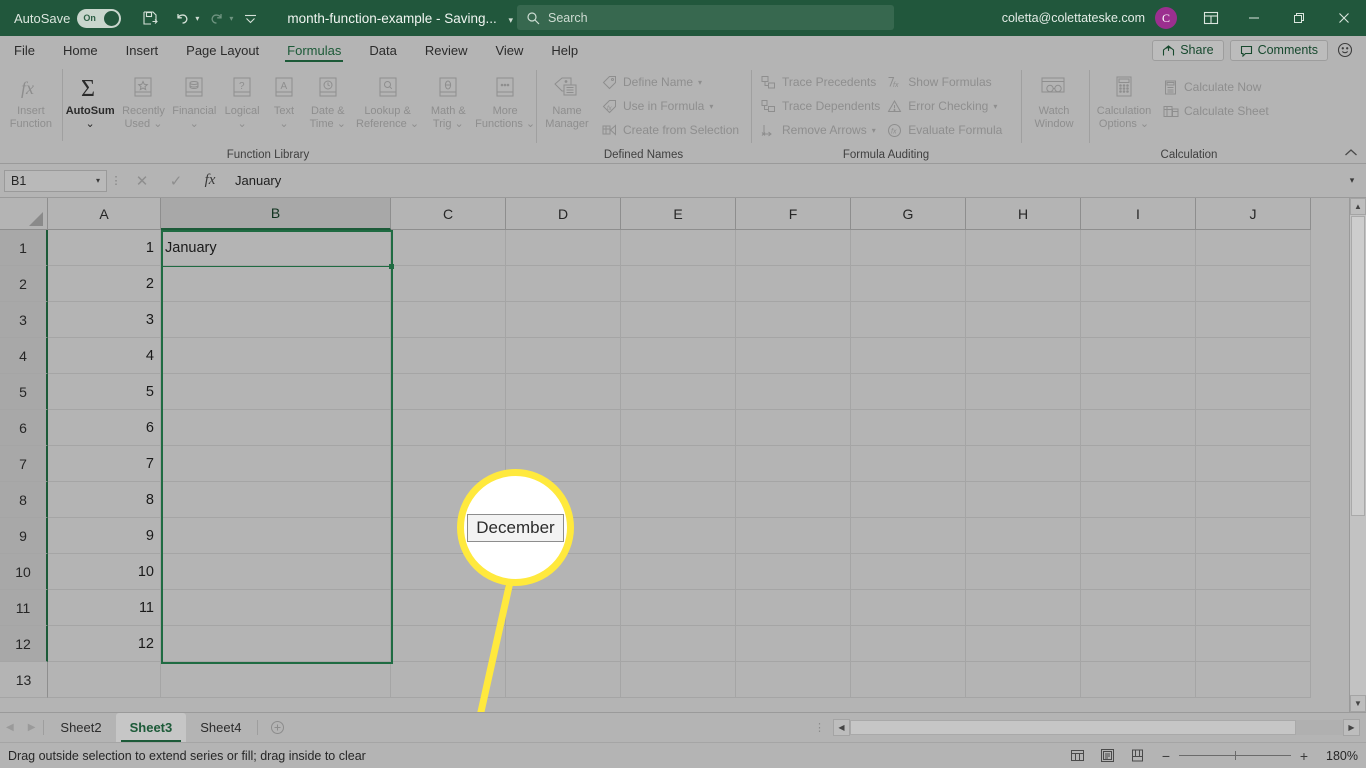  Describe the element at coordinates (1138, 680) in the screenshot. I see `cell-I13` at that location.